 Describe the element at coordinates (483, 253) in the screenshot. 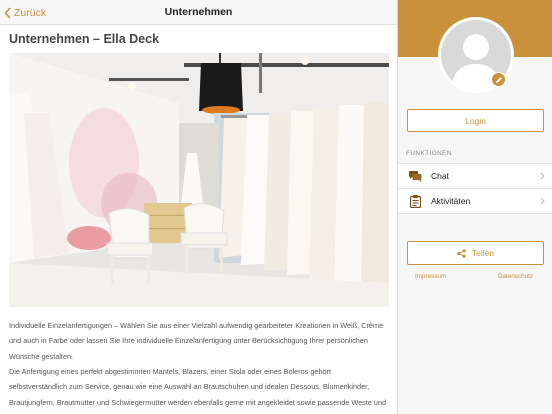

I see `share-button-label: Teilen` at that location.